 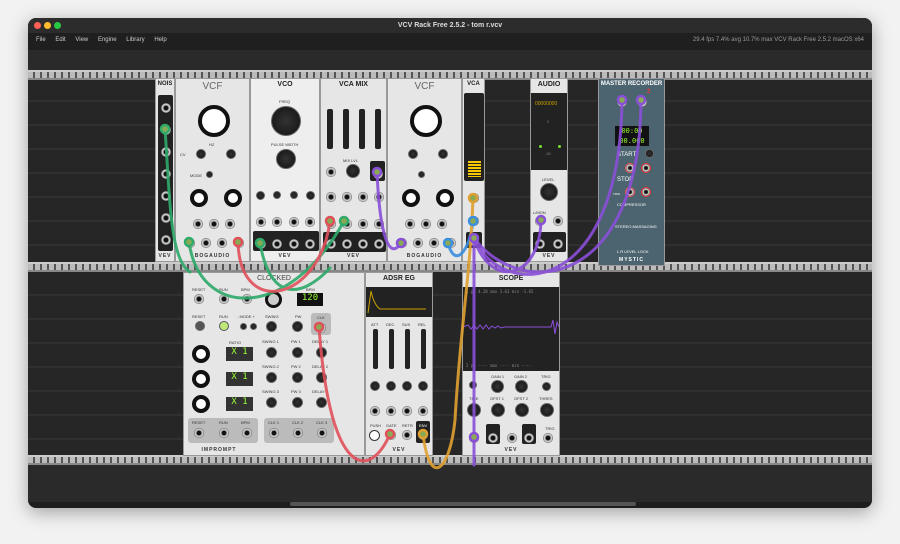 I want to click on menu-engine: Engine, so click(x=107, y=40).